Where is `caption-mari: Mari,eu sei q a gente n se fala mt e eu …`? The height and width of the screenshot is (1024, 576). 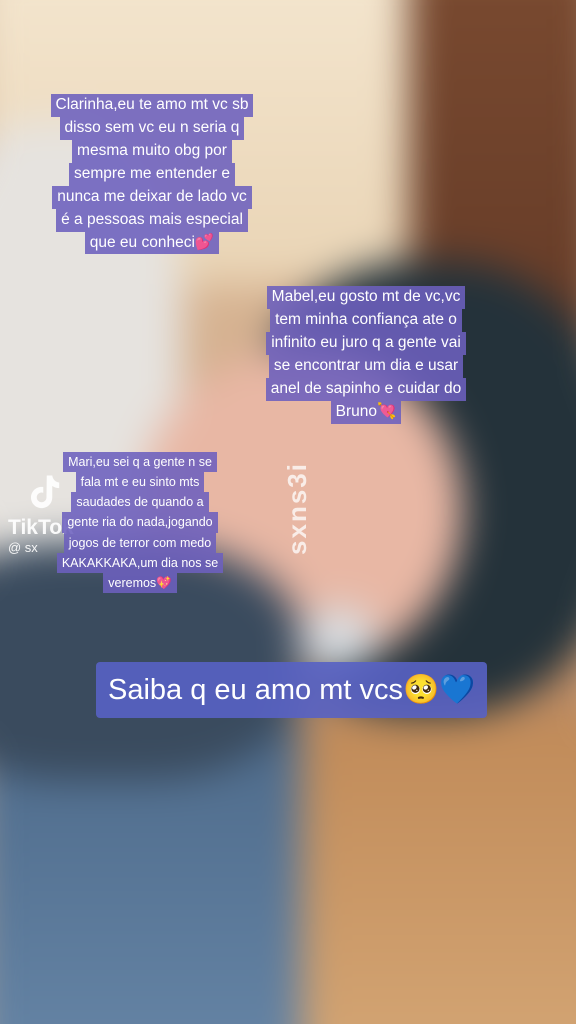
caption-mari: Mari,eu sei q a gente n se fala mt e eu … is located at coordinates (140, 522).